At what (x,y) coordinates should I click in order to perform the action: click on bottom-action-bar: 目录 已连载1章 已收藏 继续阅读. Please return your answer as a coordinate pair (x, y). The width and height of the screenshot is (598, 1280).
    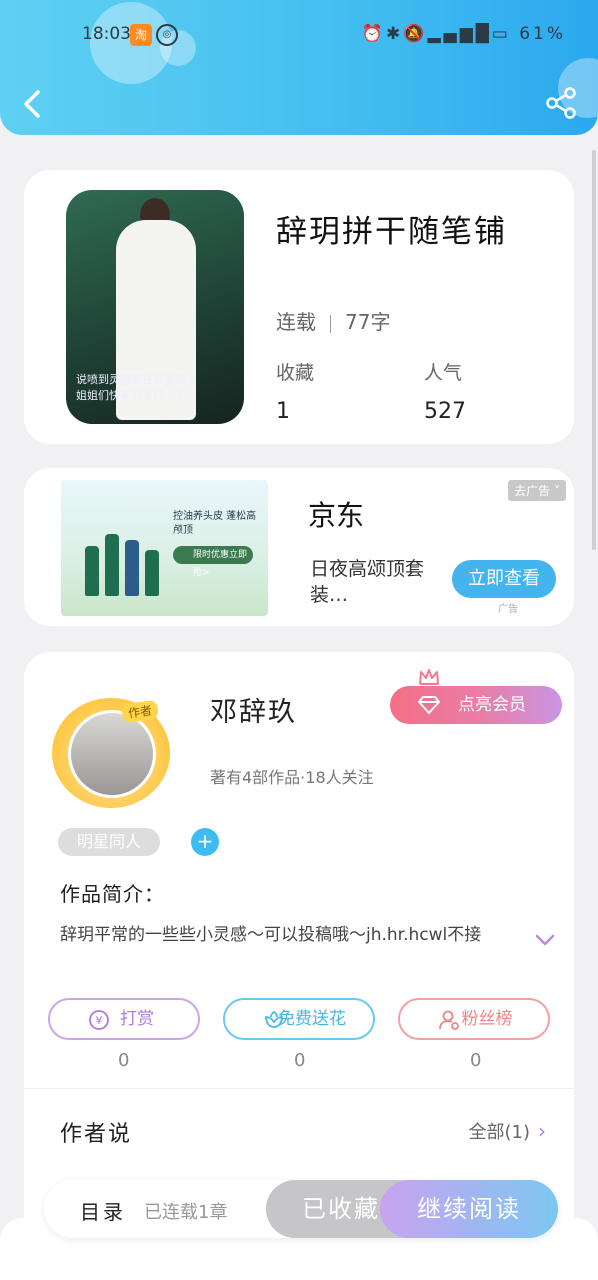
    Looking at the image, I should click on (301, 1209).